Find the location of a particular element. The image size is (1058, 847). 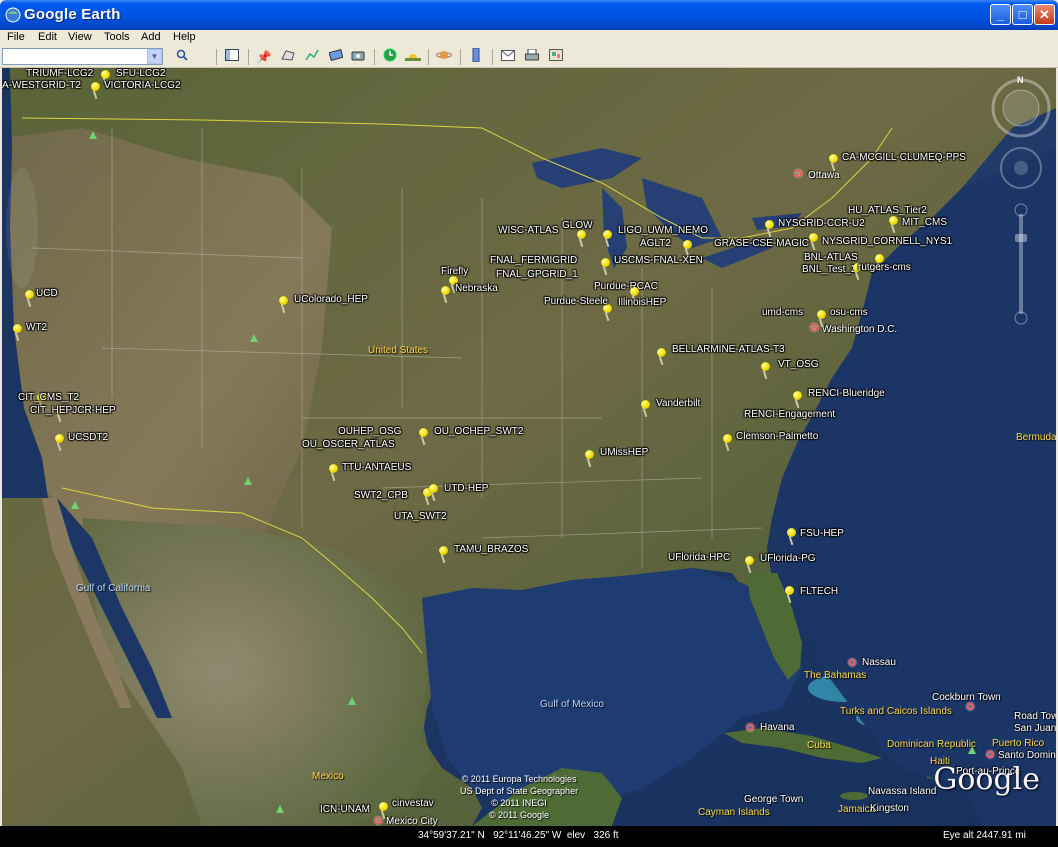

site-label: UFlorida-PG is located at coordinates (788, 558).